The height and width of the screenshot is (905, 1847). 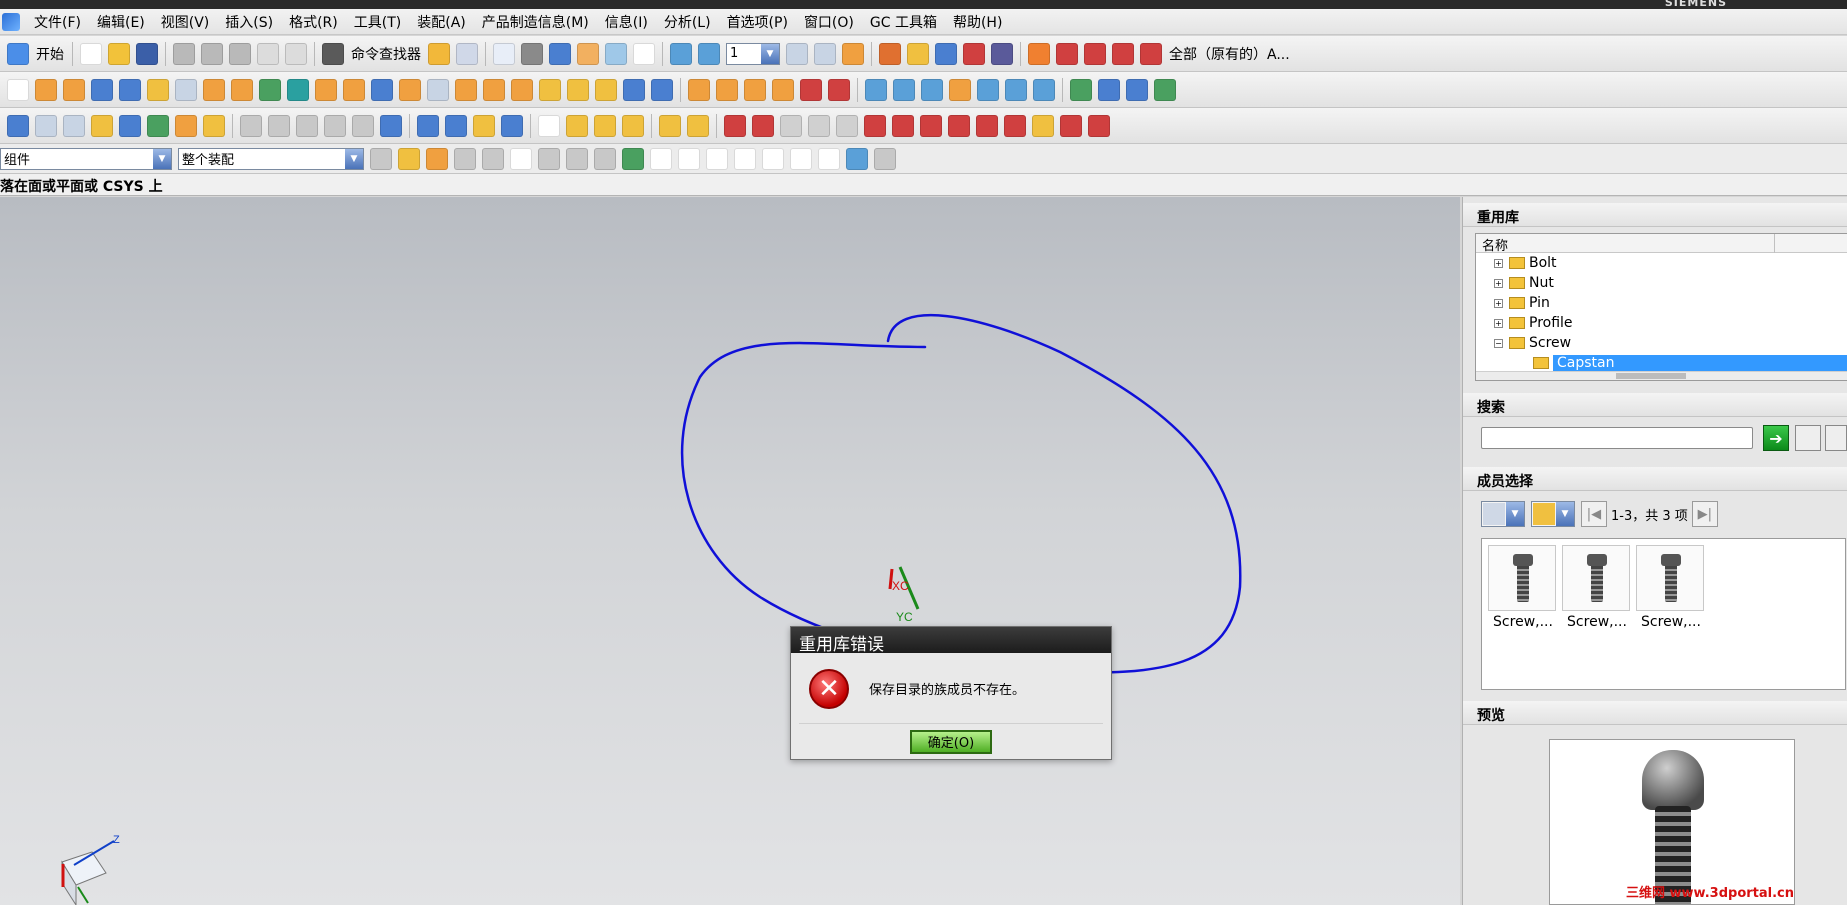 I want to click on project-curve-icon, so click(x=987, y=125).